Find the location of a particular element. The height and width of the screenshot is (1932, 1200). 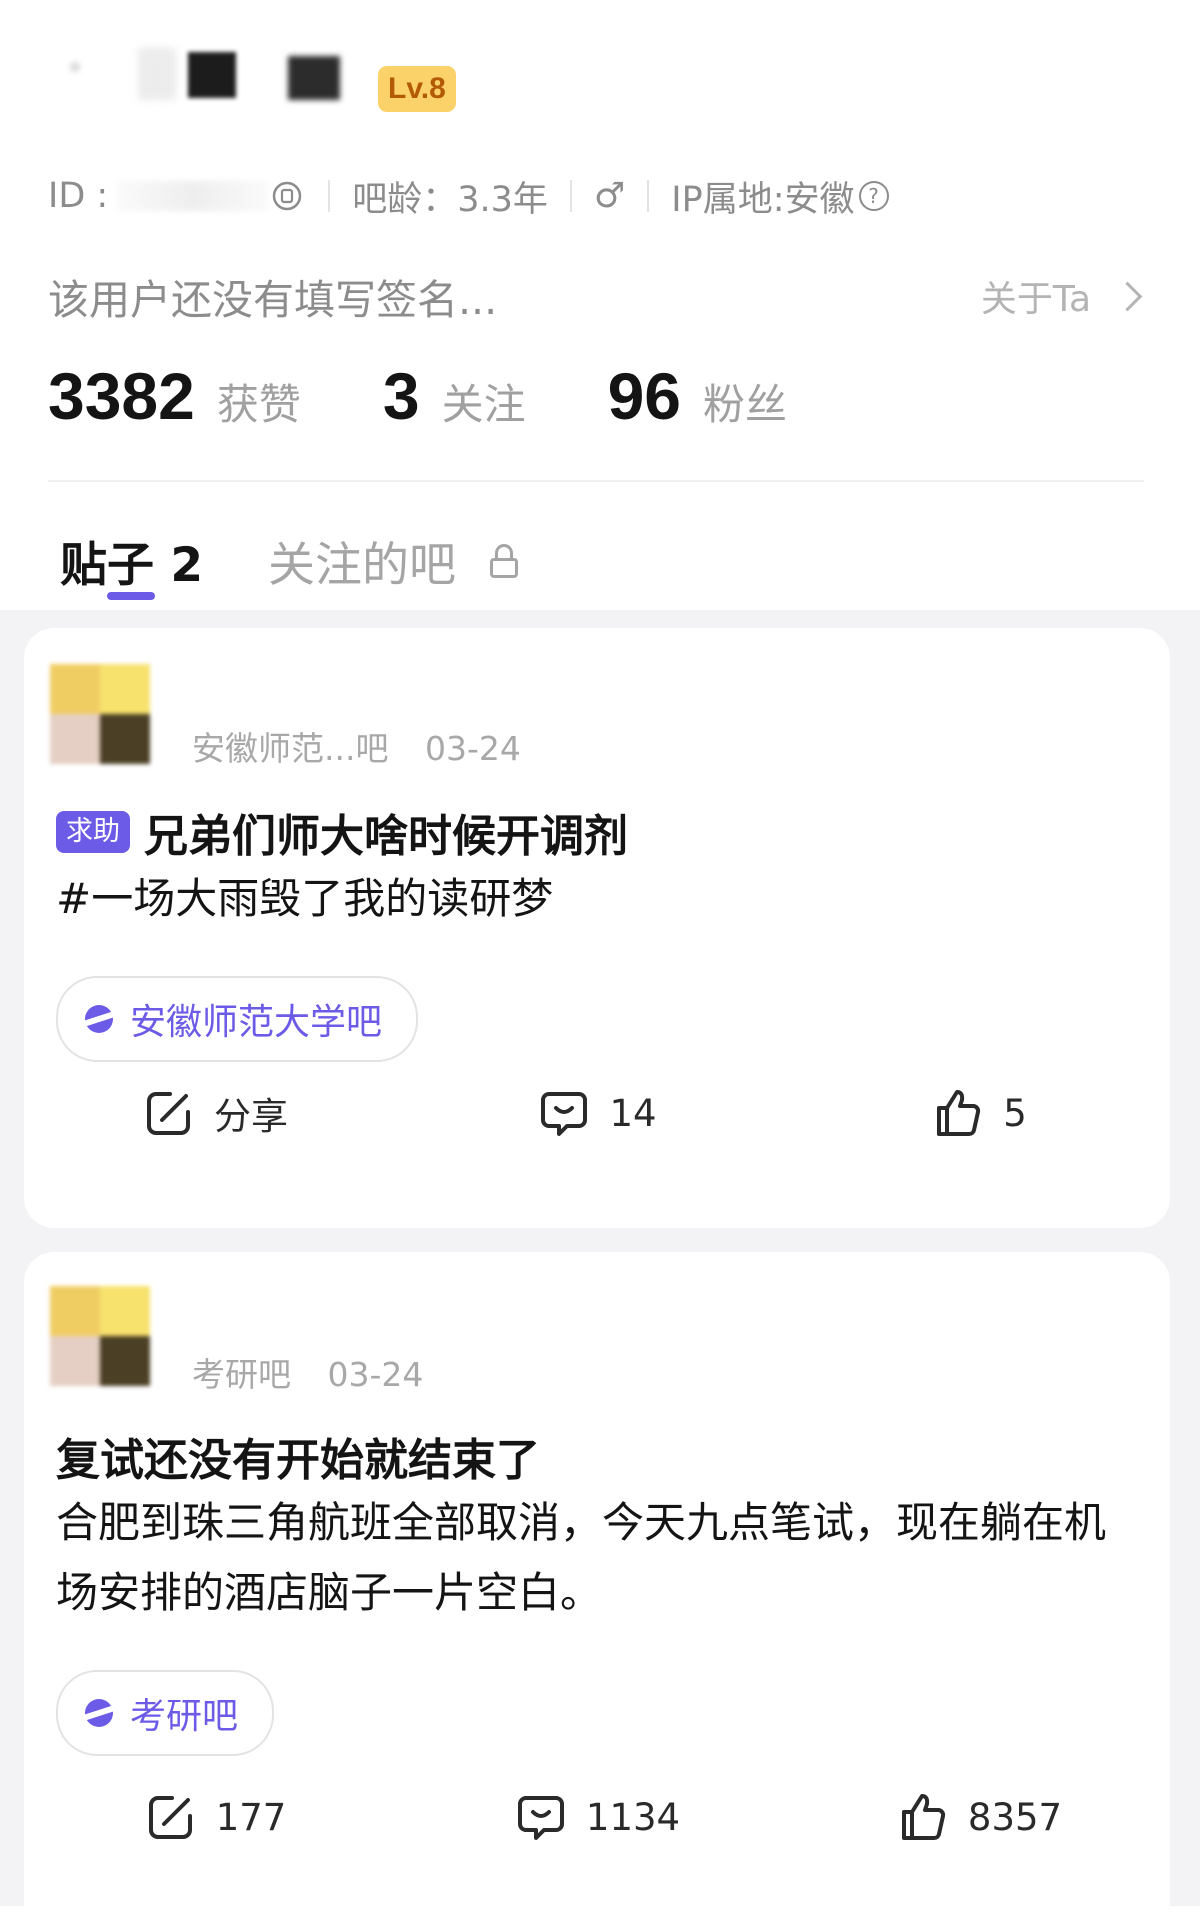

stat-value: 3382 is located at coordinates (121, 396).